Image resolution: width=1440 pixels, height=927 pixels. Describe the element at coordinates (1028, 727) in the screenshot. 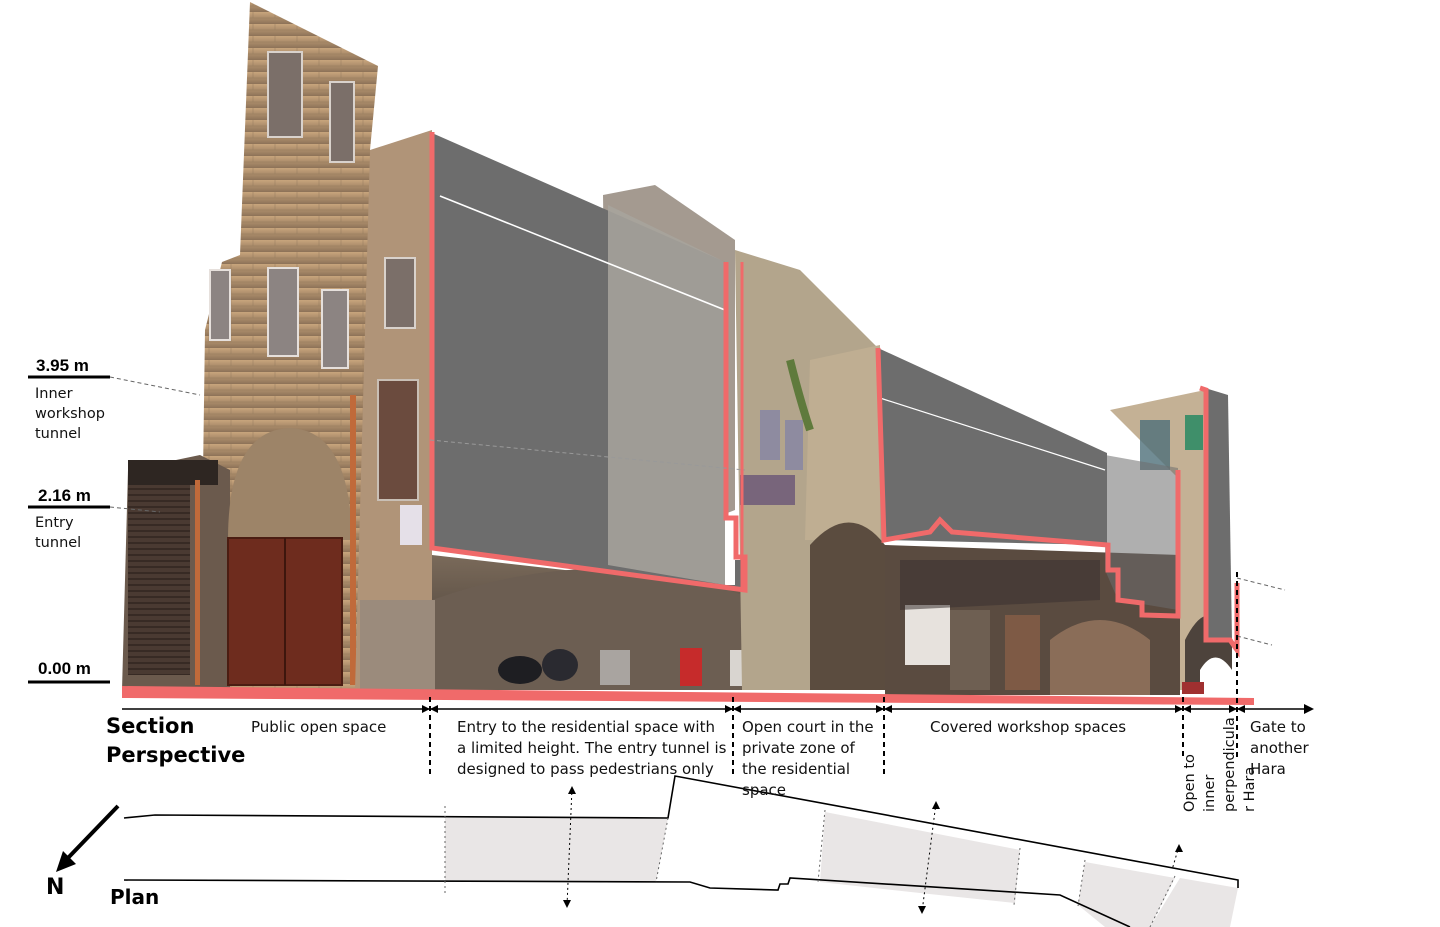

I see `zone-label-covered-workshop: Covered workshop spaces` at that location.